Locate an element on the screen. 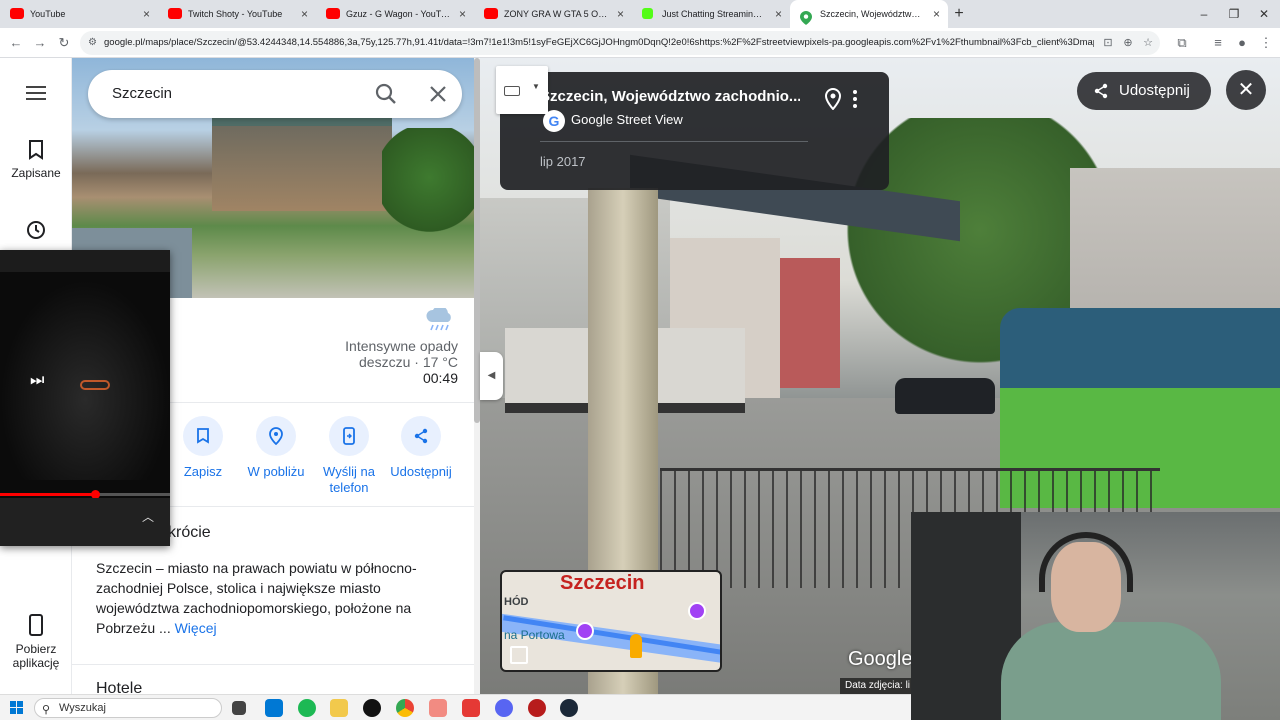  google-maps-icon is located at coordinates (807, 16).